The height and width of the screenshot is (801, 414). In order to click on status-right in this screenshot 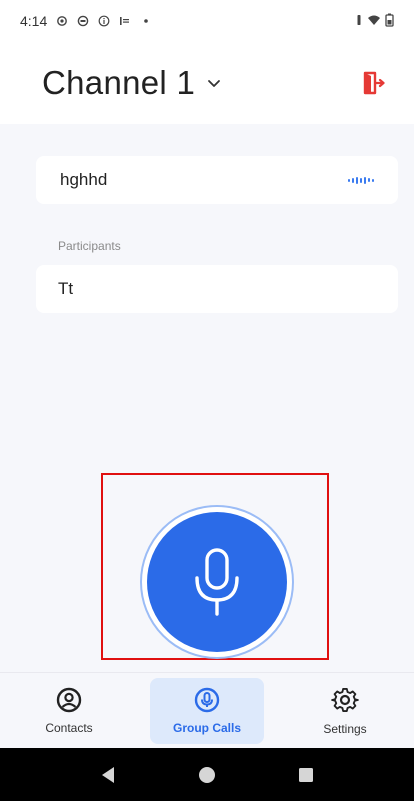, I will do `click(374, 21)`.